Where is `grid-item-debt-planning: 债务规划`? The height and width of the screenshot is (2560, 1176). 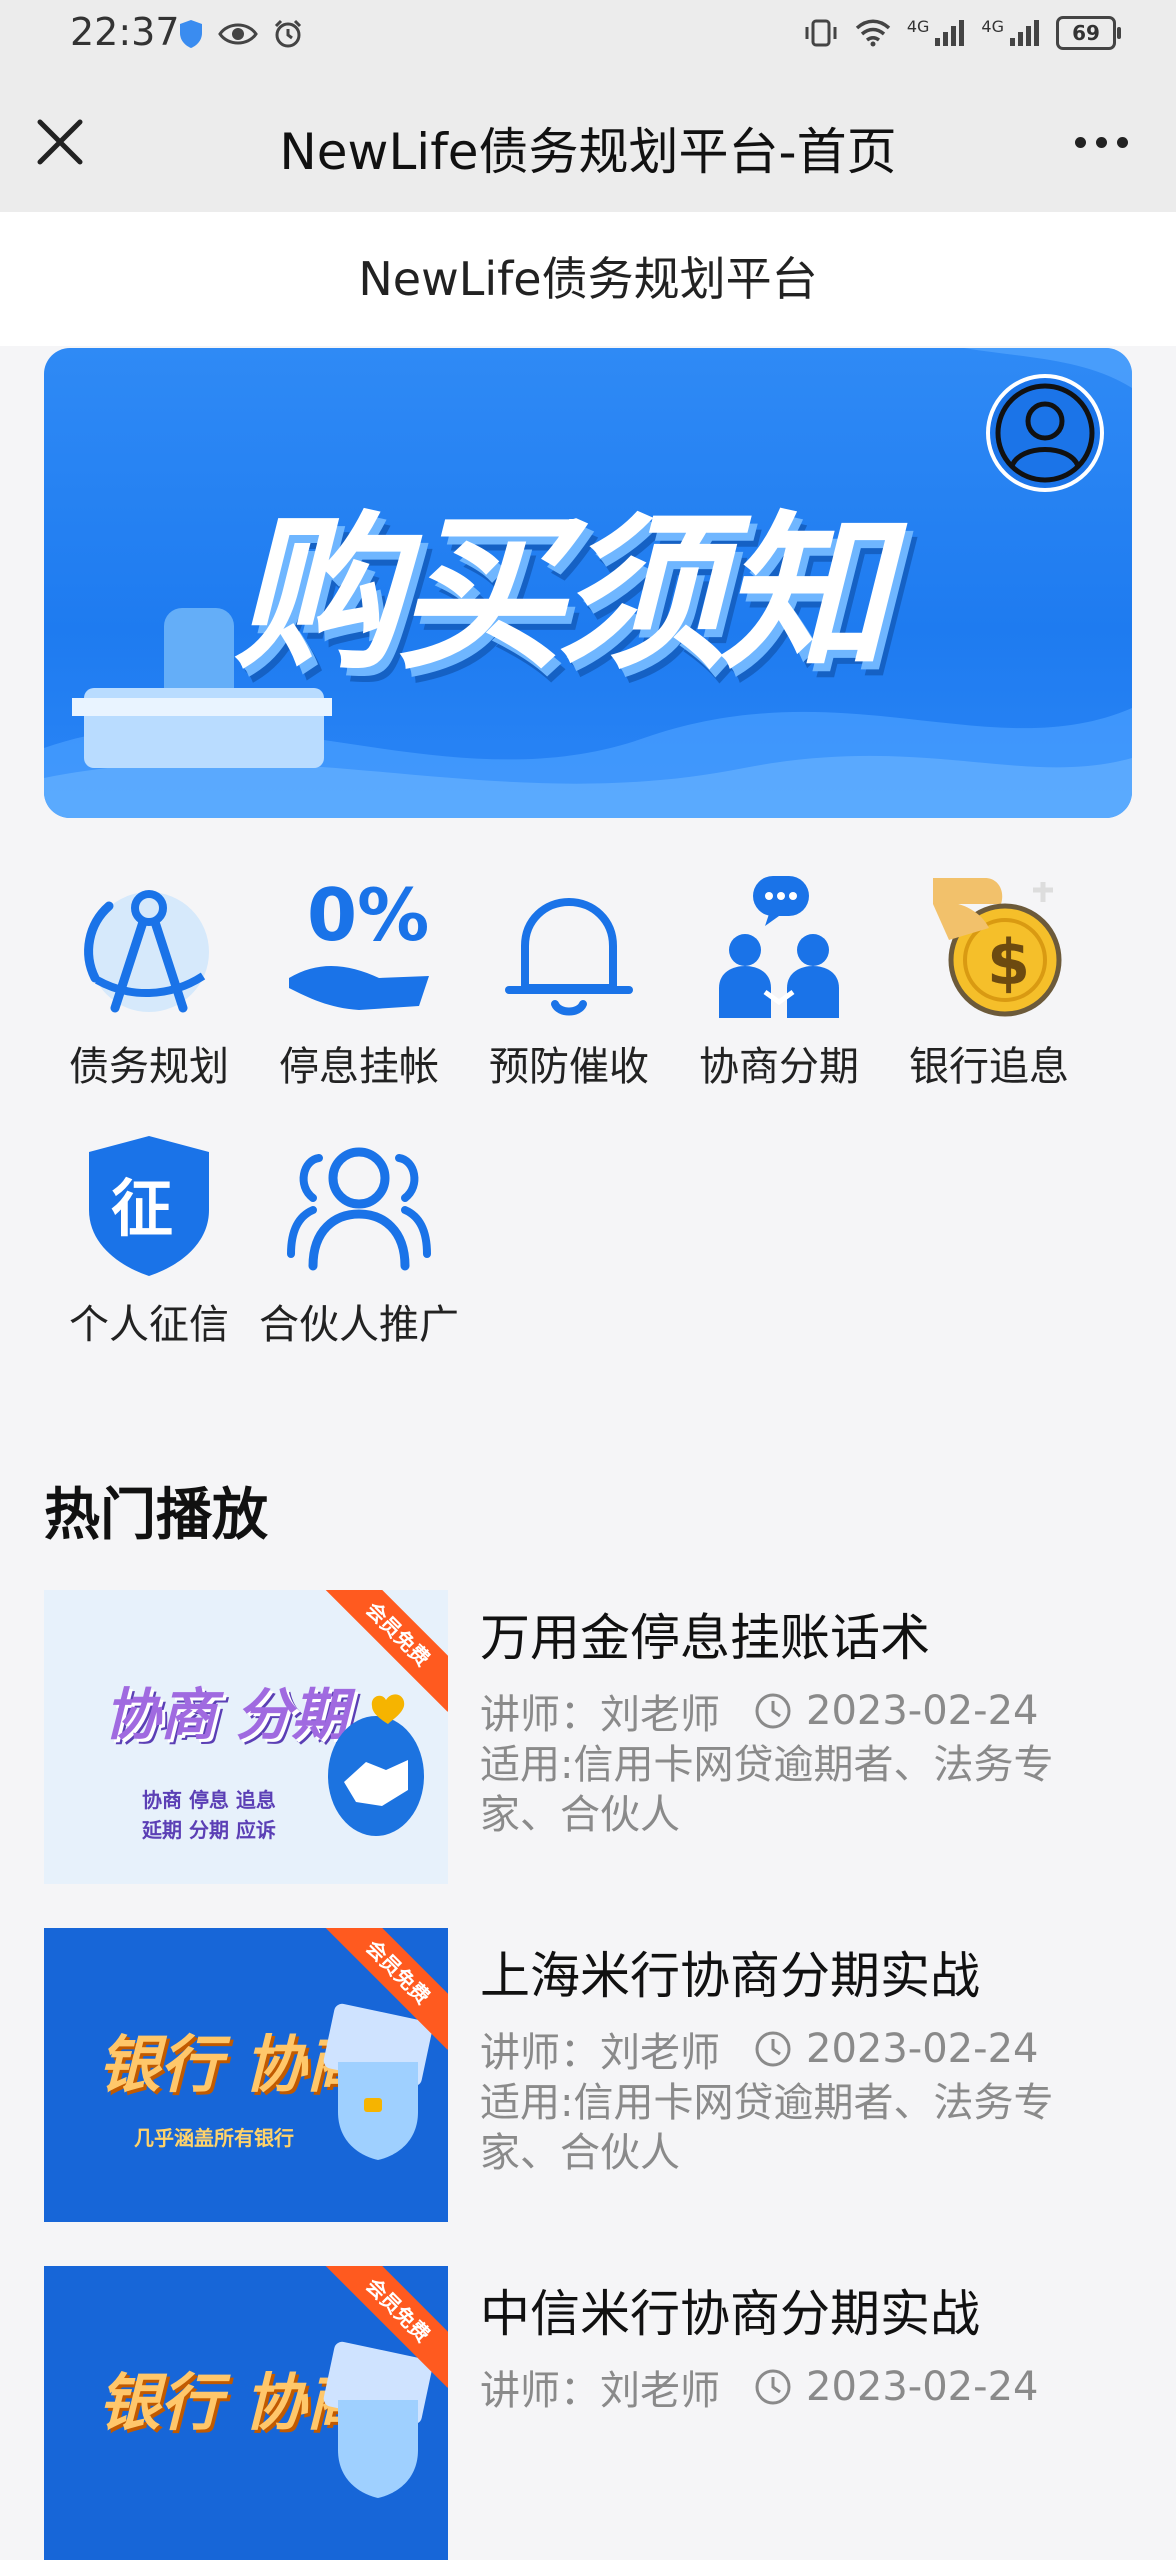
grid-item-debt-planning: 债务规划 is located at coordinates (149, 980).